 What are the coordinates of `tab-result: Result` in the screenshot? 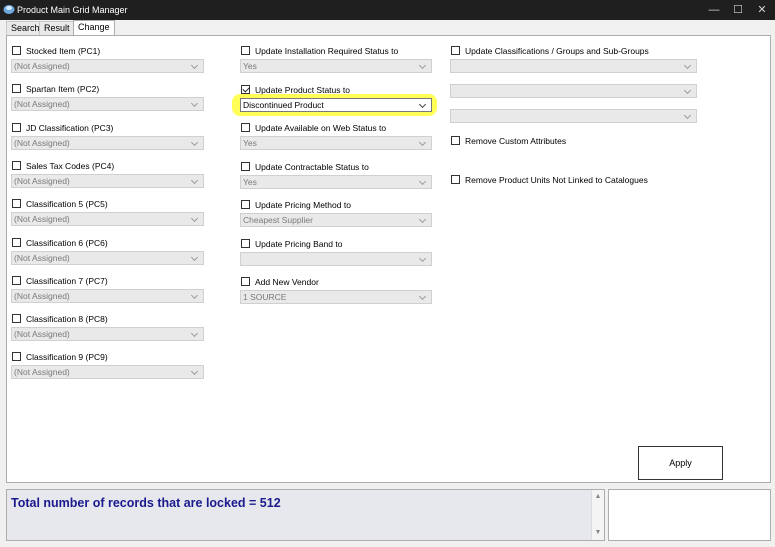 It's located at (57, 28).